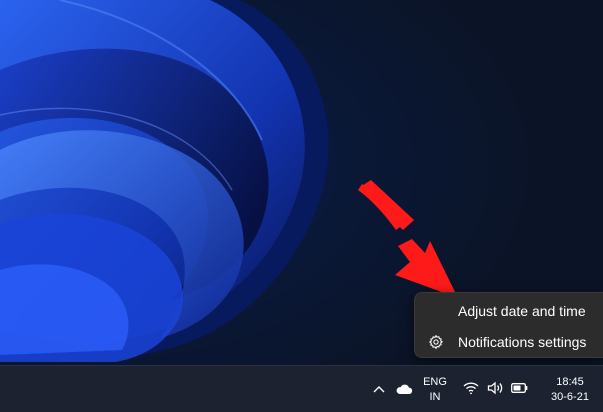  I want to click on chevron-up-icon, so click(379, 389).